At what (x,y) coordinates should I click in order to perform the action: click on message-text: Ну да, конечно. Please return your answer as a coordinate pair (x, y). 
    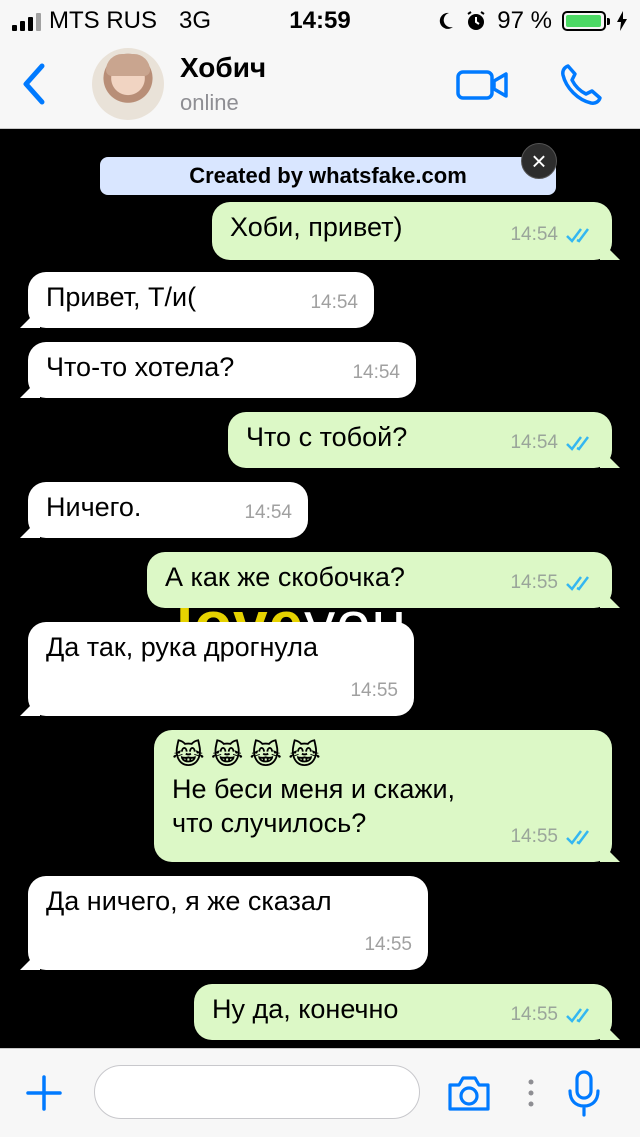
    Looking at the image, I should click on (305, 1009).